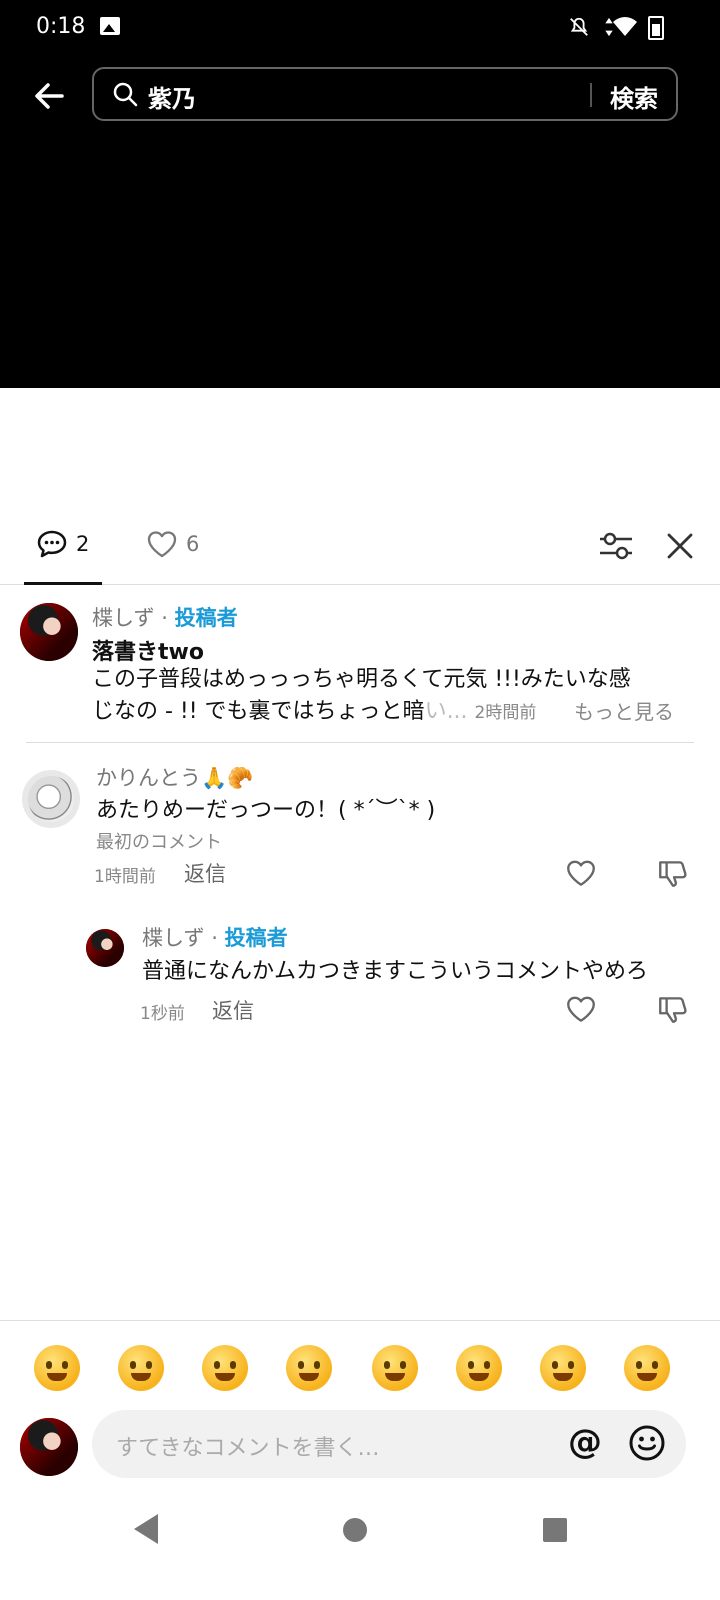 Image resolution: width=720 pixels, height=1600 pixels. What do you see at coordinates (309, 1368) in the screenshot?
I see `smiling-face-with-hearts-icon` at bounding box center [309, 1368].